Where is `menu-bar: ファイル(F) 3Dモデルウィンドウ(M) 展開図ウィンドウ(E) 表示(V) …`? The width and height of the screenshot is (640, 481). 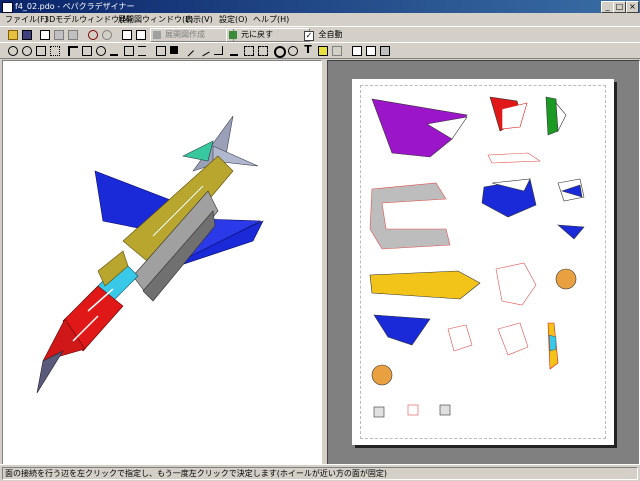
menu-bar: ファイル(F) 3Dモデルウィンドウ(M) 展開図ウィンドウ(E) 表示(V) … is located at coordinates (320, 19).